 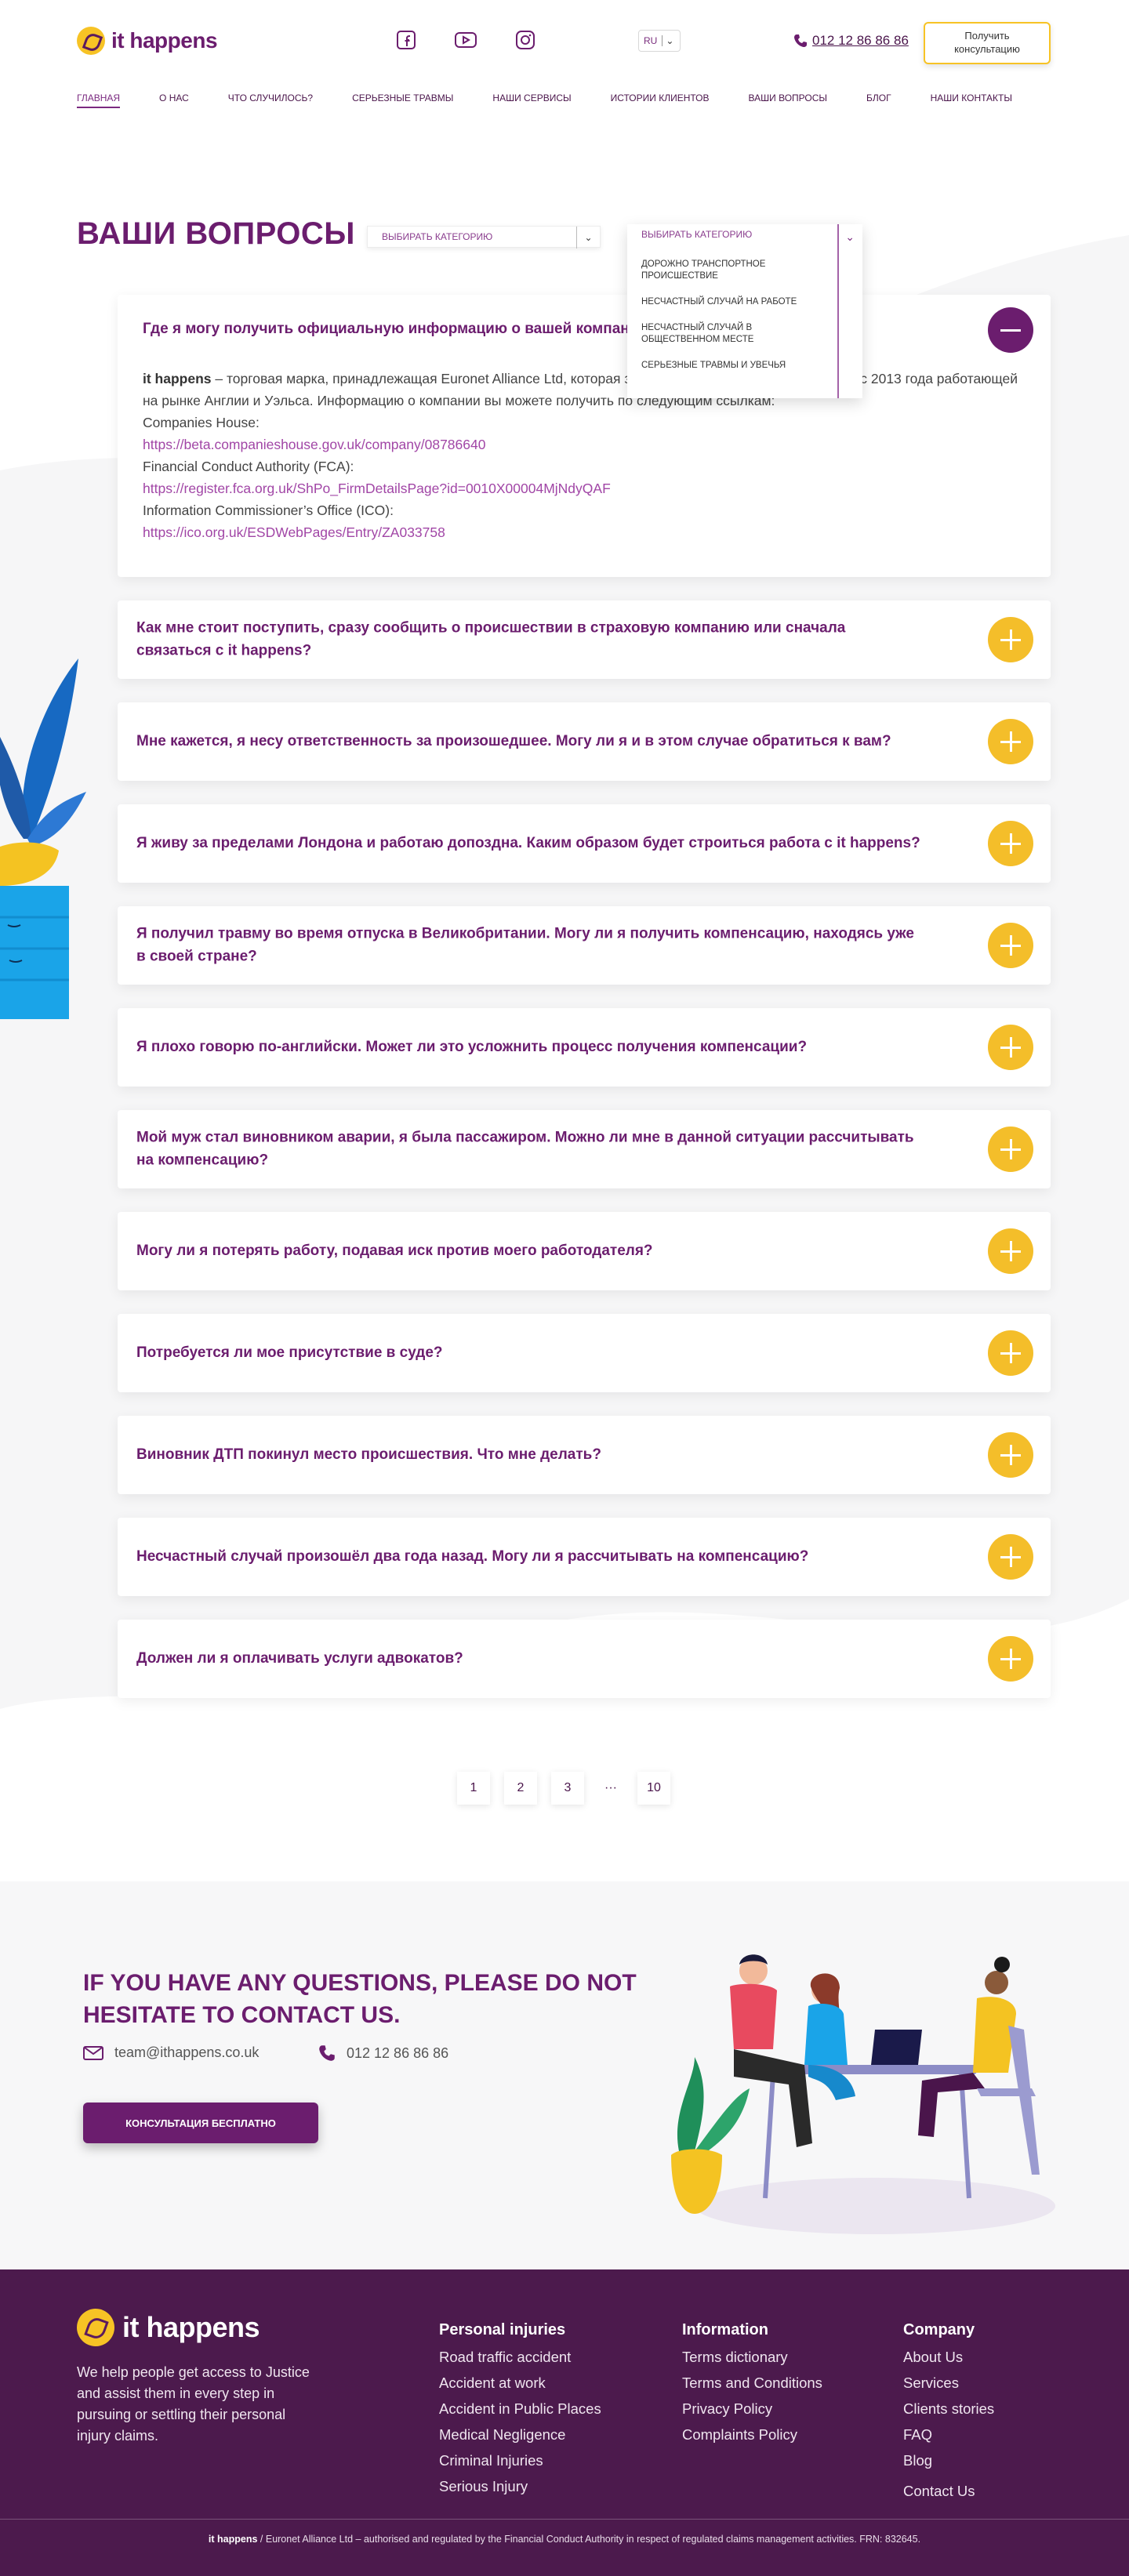 I want to click on page-link-1: 1, so click(x=473, y=1789).